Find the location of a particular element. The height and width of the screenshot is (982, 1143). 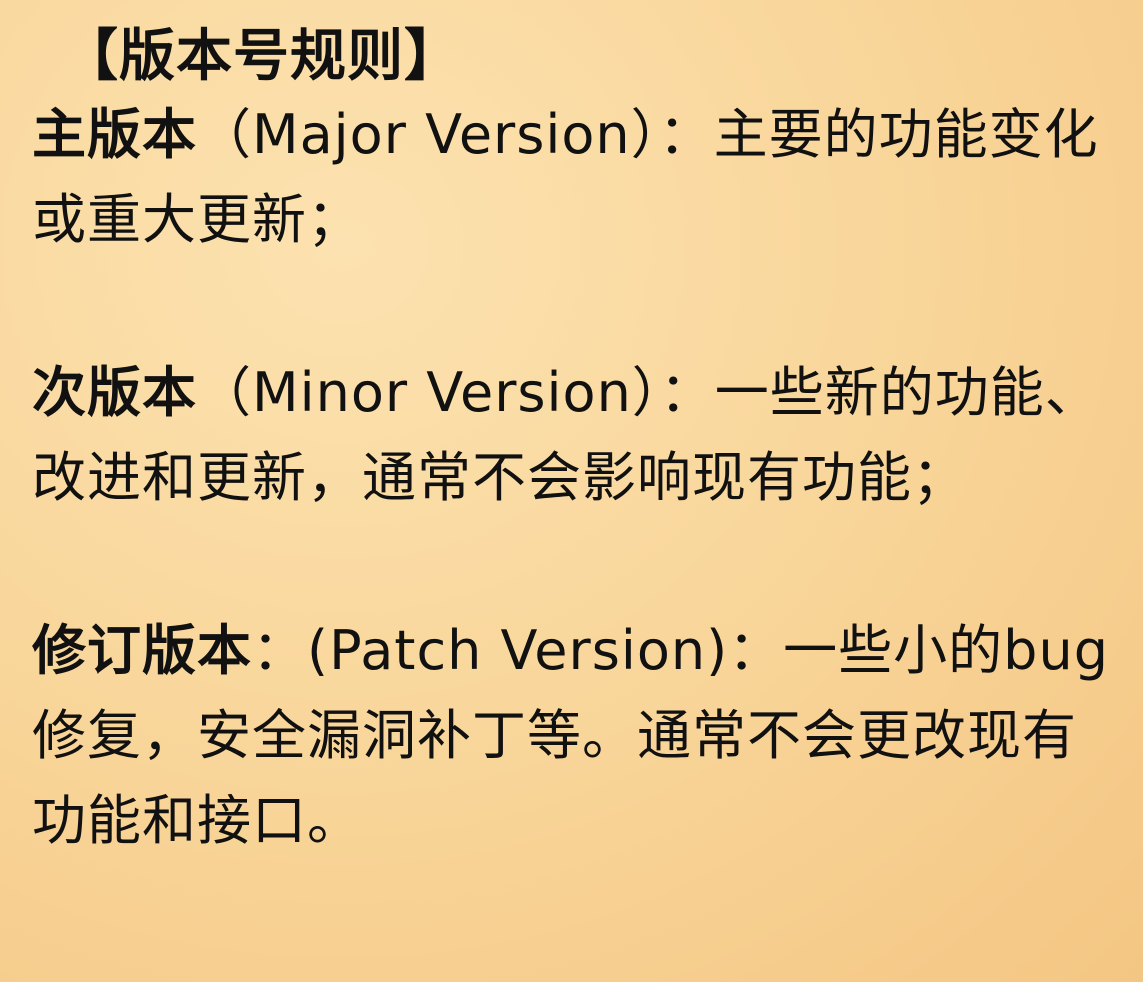

minor-version-heading: 次版本 is located at coordinates (114, 392).